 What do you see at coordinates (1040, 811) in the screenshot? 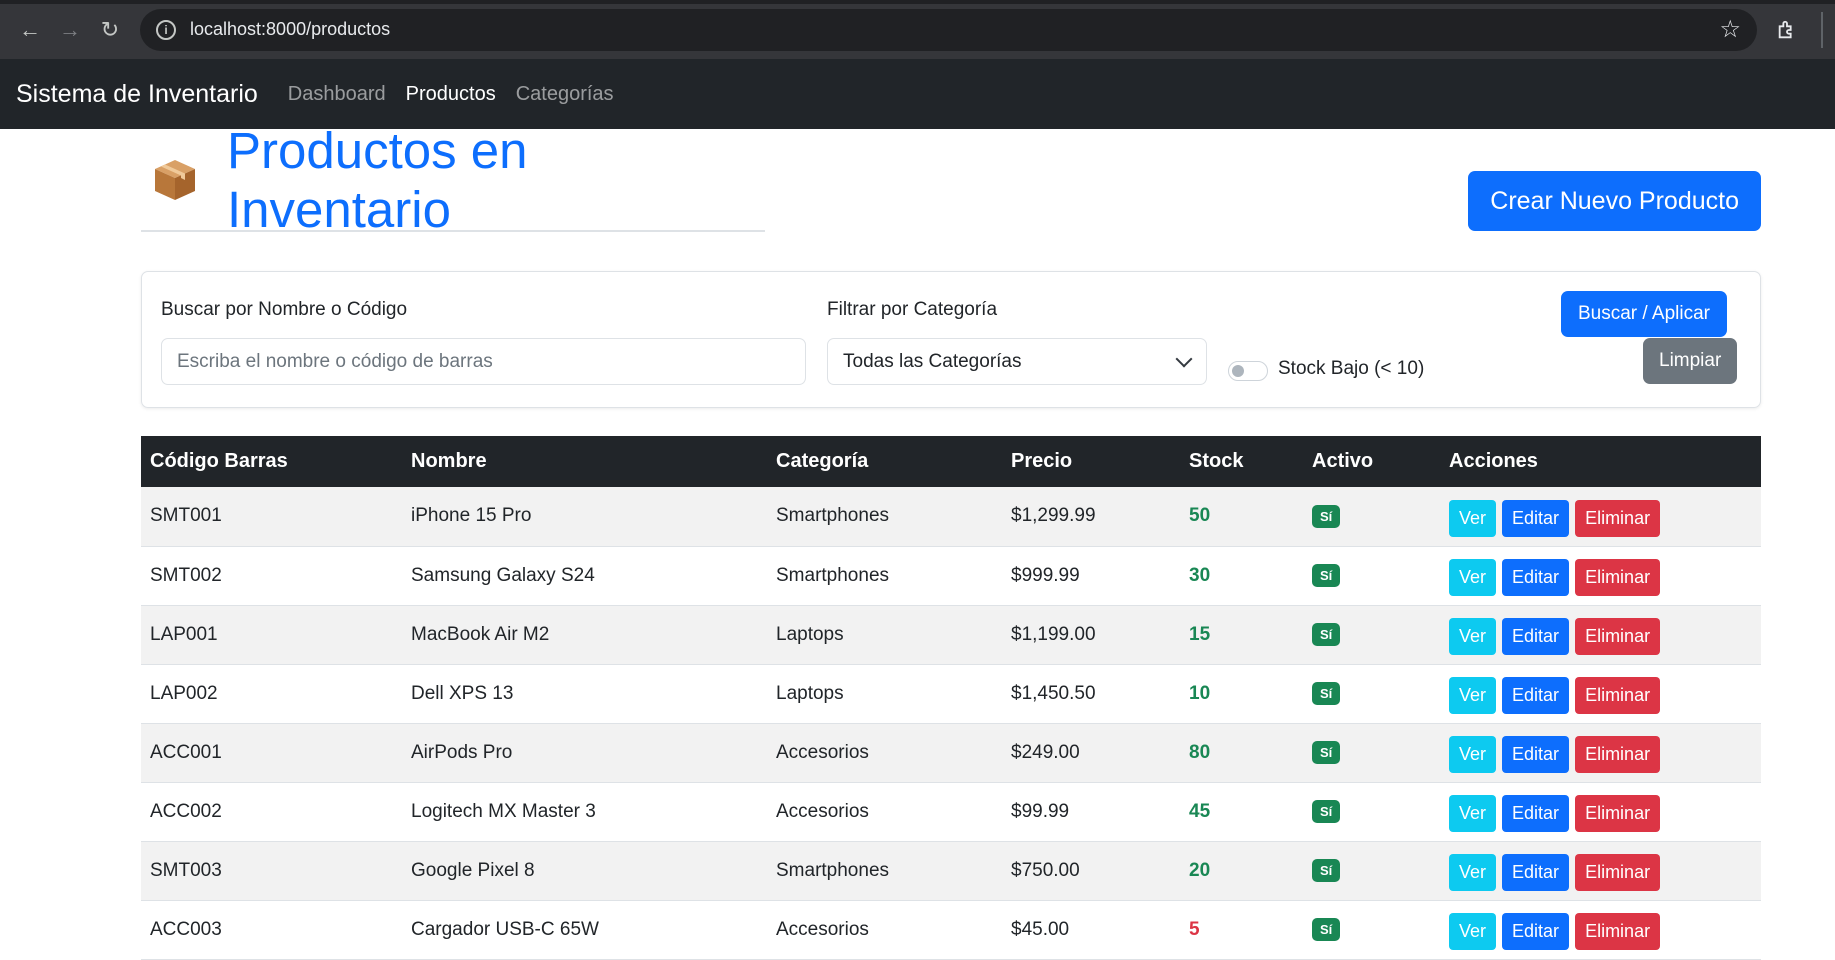
I see `cell-price: $99.99` at bounding box center [1040, 811].